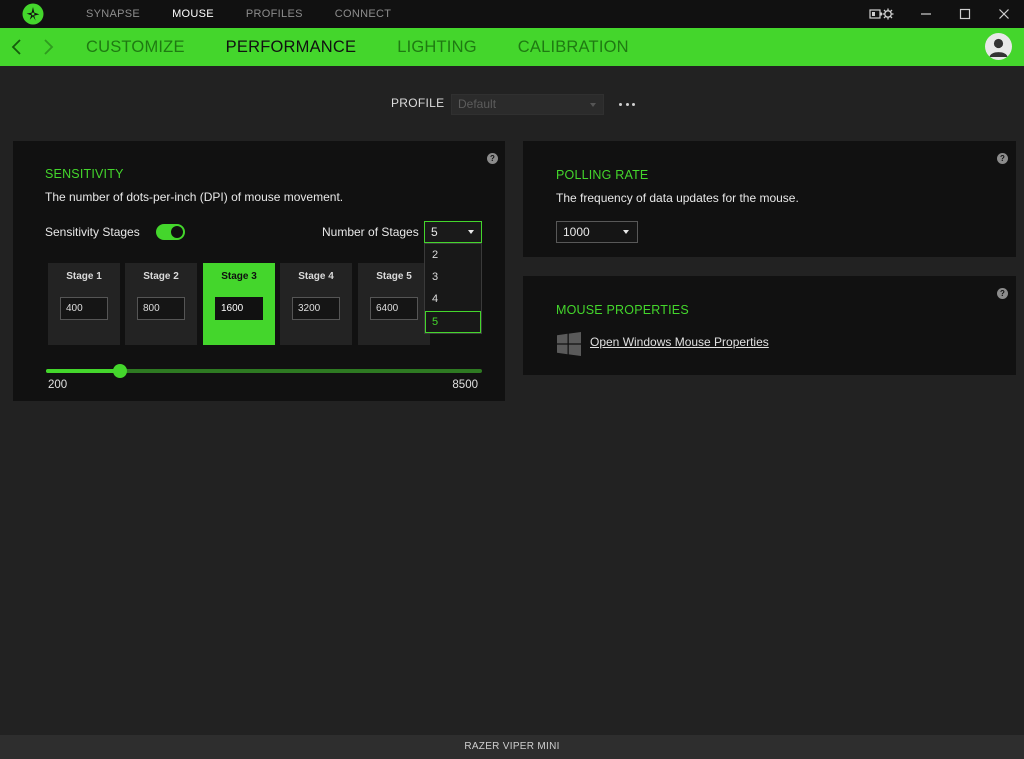  What do you see at coordinates (527, 104) in the screenshot?
I see `profile-dropdown: Default` at bounding box center [527, 104].